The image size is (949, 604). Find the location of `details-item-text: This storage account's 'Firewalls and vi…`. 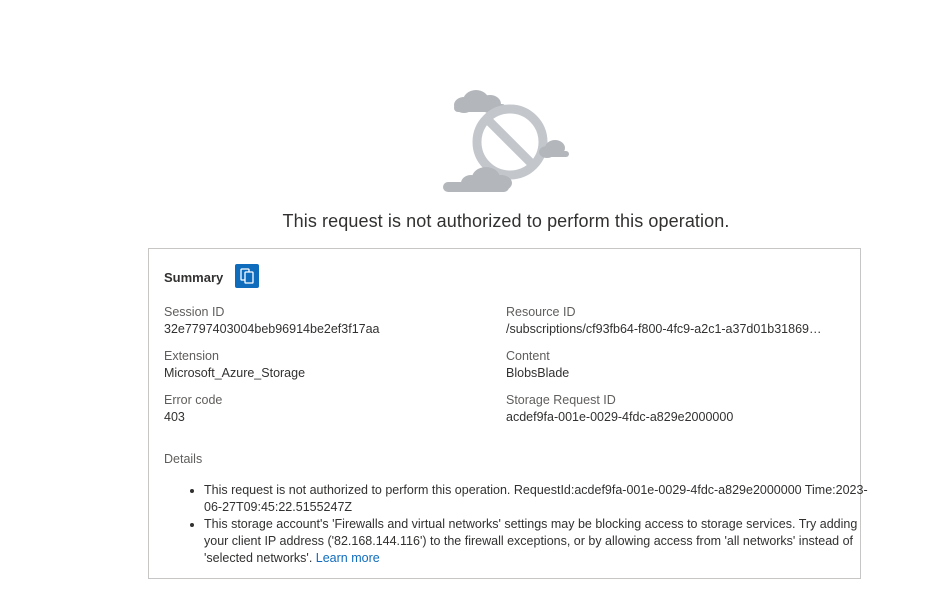

details-item-text: This storage account's 'Firewalls and vi… is located at coordinates (531, 541).